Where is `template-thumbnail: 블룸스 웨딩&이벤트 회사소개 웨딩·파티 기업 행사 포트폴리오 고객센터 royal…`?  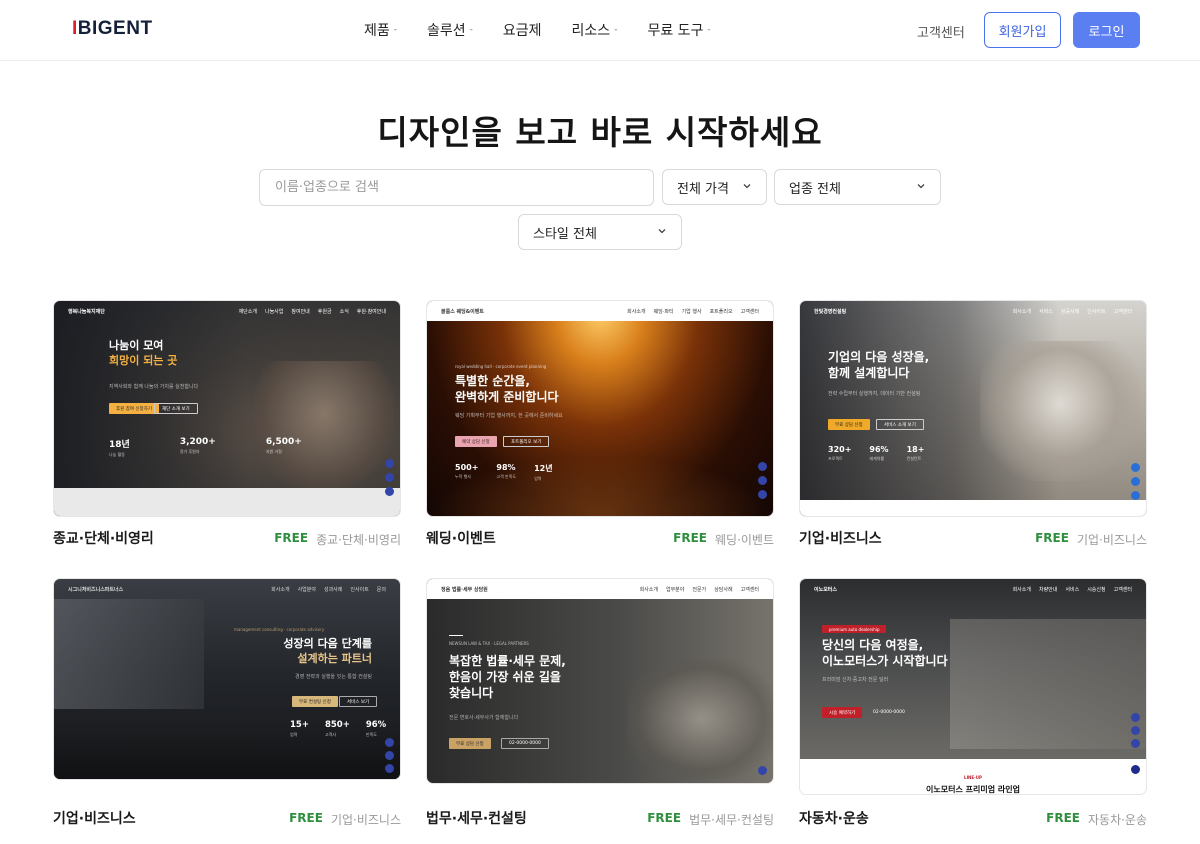 template-thumbnail: 블룸스 웨딩&이벤트 회사소개 웨딩·파티 기업 행사 포트폴리오 고객센터 royal… is located at coordinates (600, 408).